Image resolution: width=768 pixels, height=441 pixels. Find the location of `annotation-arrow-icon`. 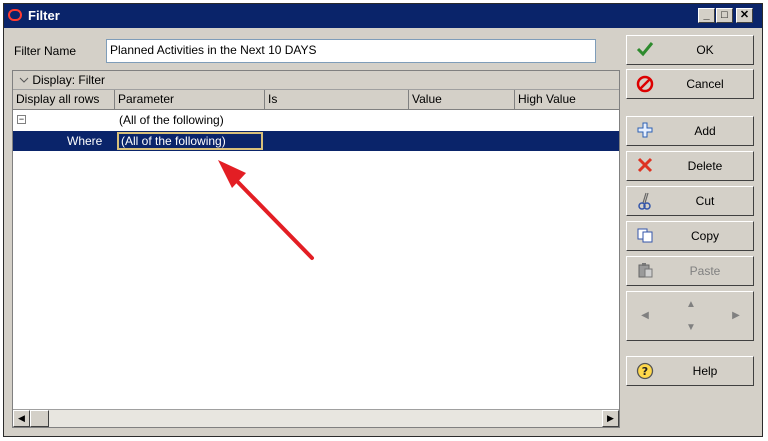

annotation-arrow-icon is located at coordinates (266, 210).